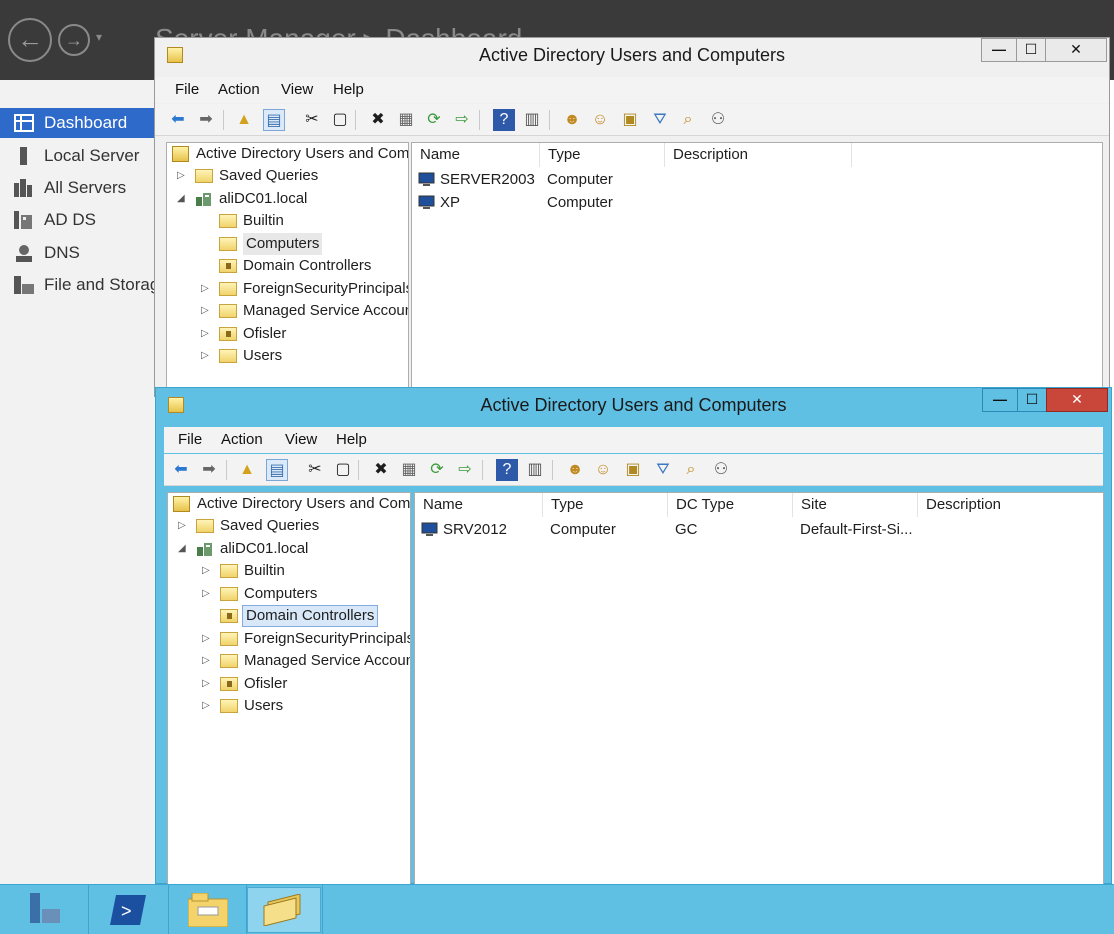  I want to click on sidebar-item-local-server: Local Server, so click(77, 156).